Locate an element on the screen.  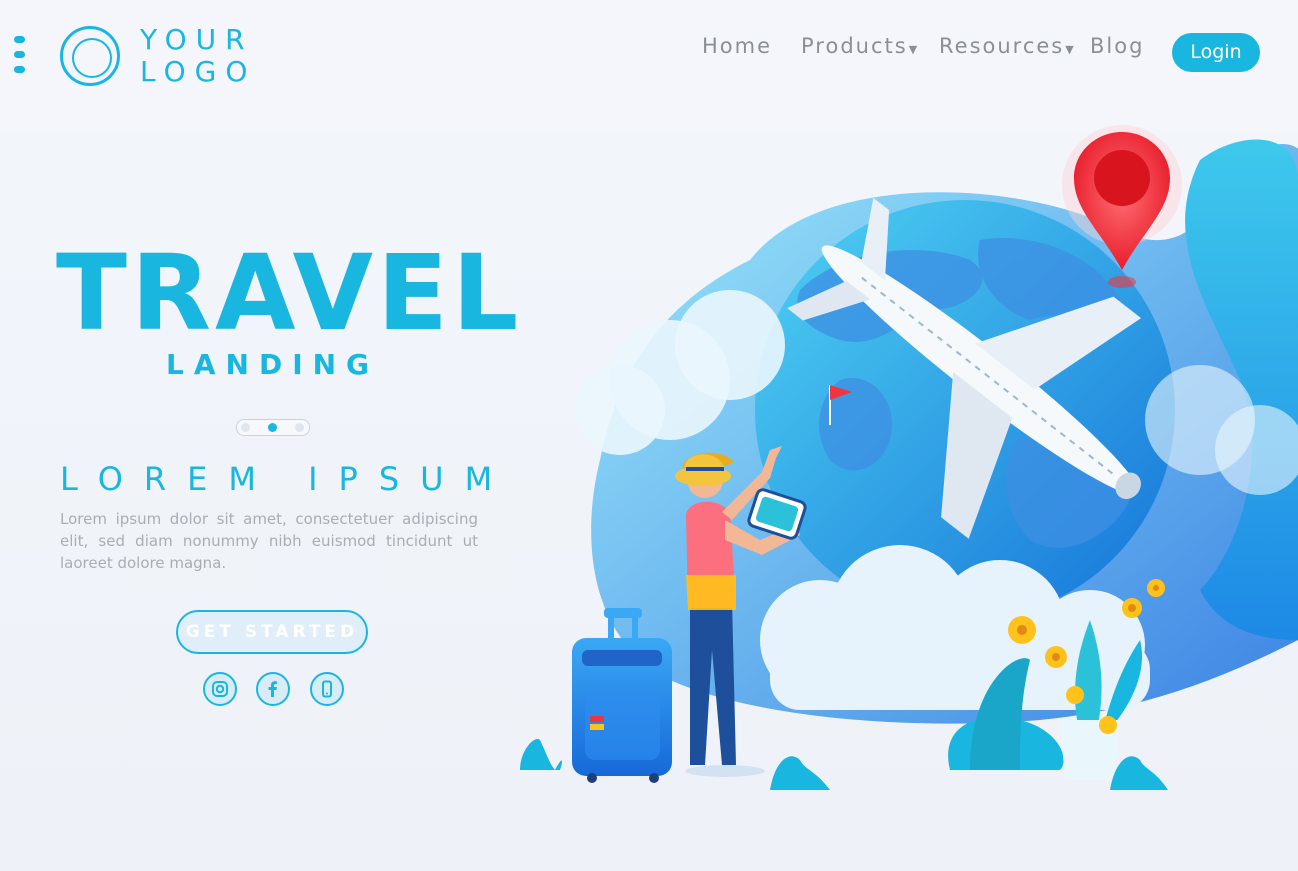
nav-blog-label: Blog is located at coordinates (1117, 46).